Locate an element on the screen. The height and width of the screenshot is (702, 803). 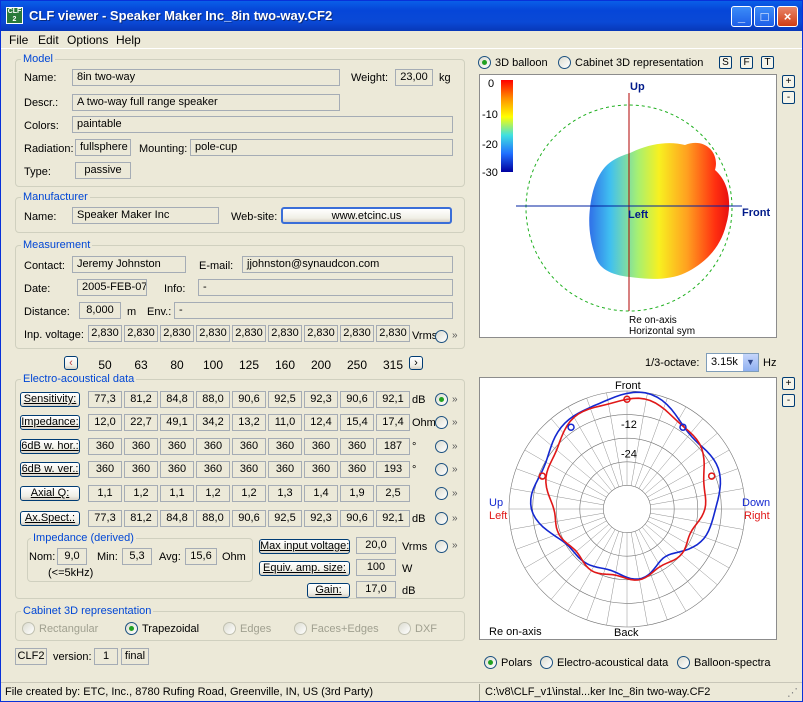
nom-field: 9,0 is located at coordinates (72, 556).